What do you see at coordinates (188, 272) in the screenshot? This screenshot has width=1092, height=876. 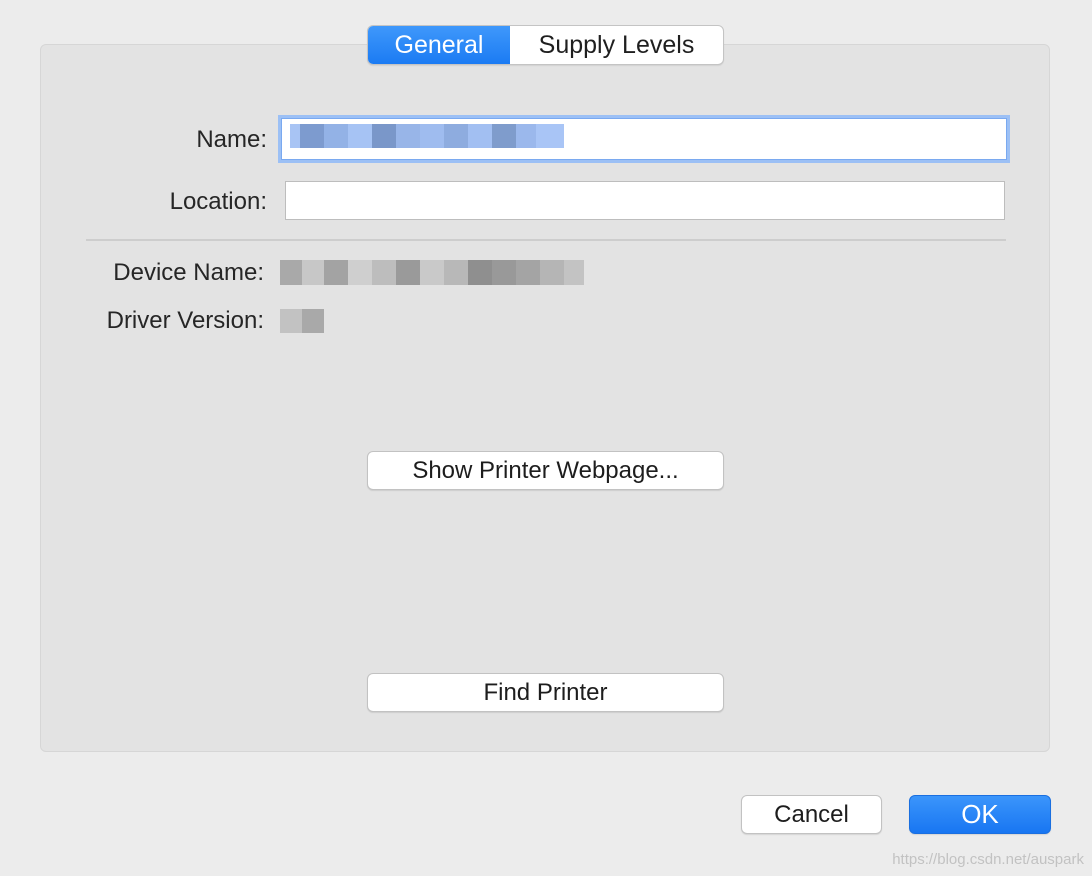 I see `device-name-label: Device Name:` at bounding box center [188, 272].